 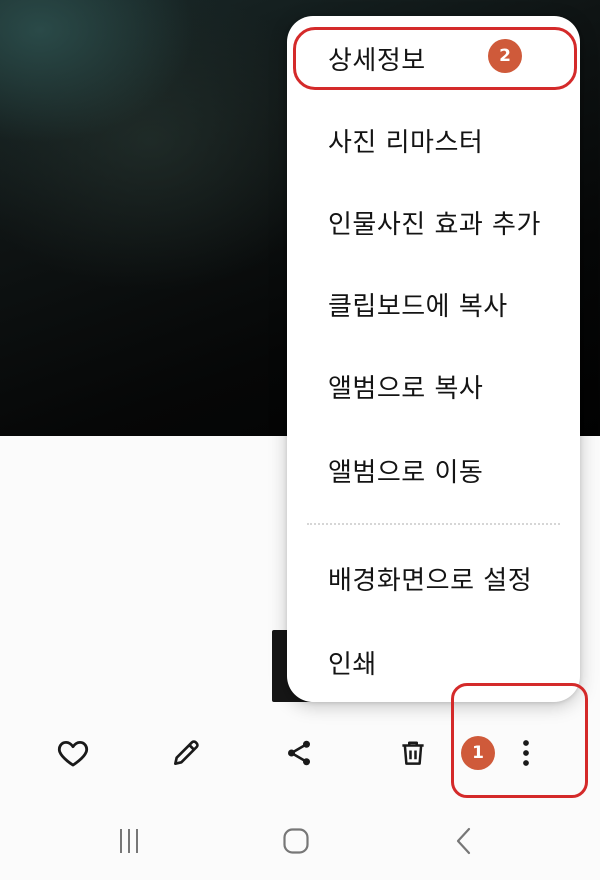 What do you see at coordinates (433, 386) in the screenshot?
I see `menu-item-copy-album: 앨범으로 복사` at bounding box center [433, 386].